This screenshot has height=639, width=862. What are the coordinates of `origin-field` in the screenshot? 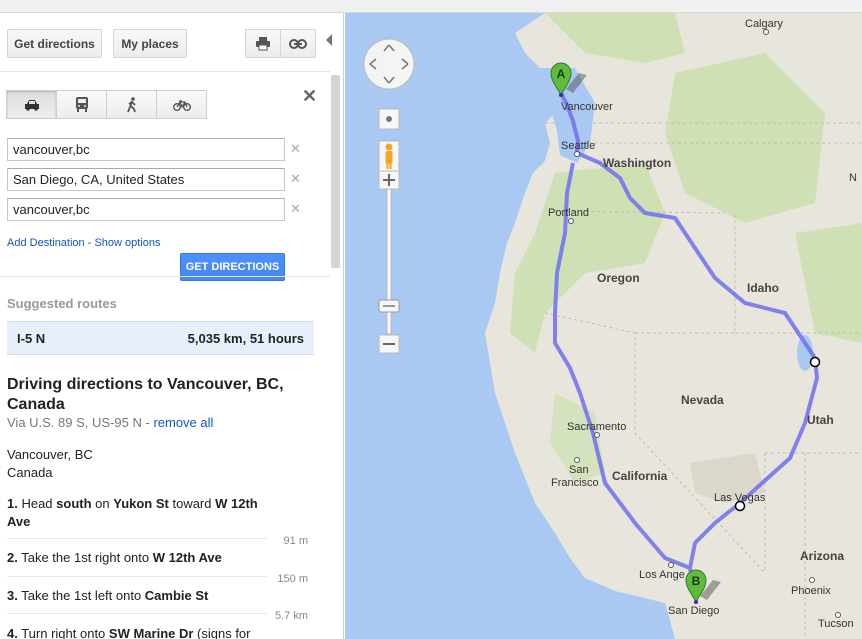 It's located at (146, 149).